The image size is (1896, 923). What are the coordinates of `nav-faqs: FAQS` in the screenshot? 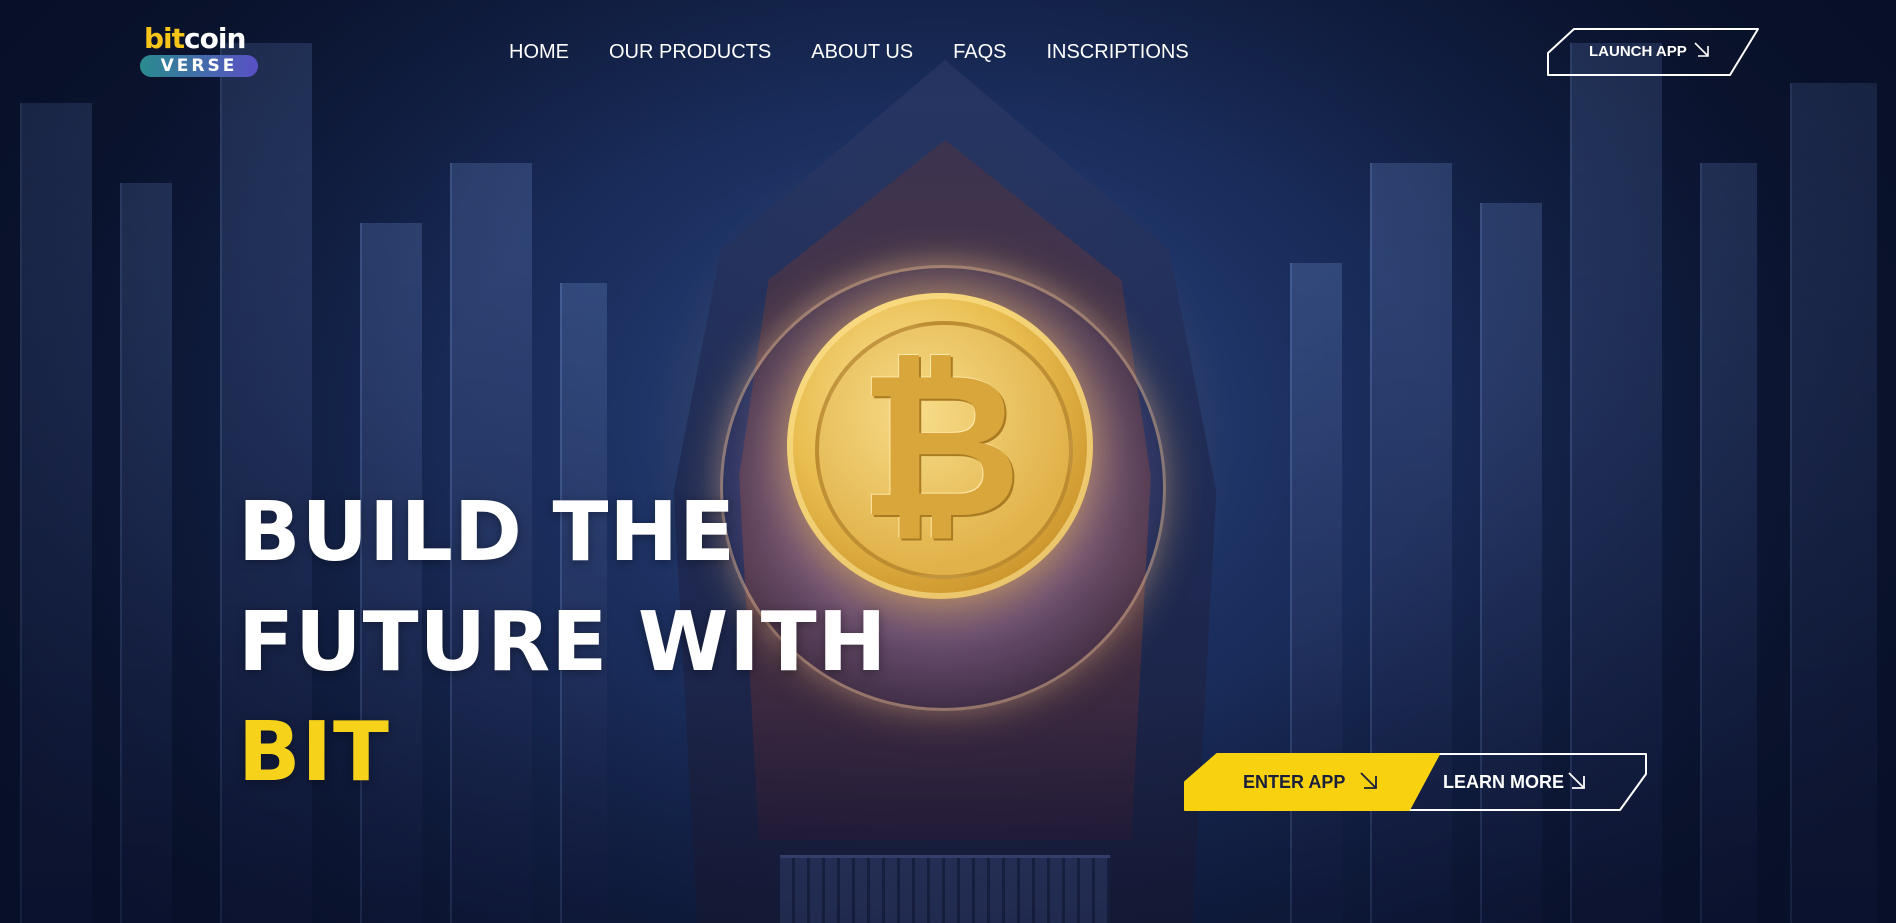 It's located at (979, 52).